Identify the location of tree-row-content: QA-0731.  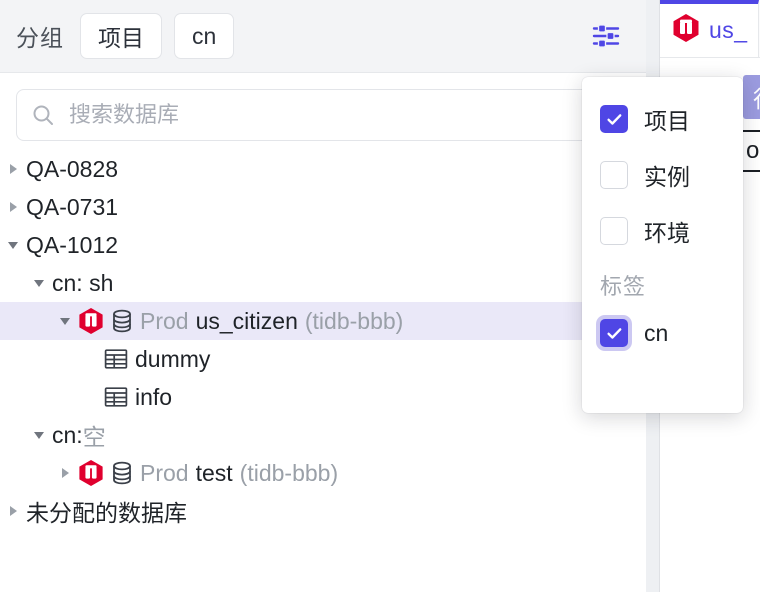
(72, 207).